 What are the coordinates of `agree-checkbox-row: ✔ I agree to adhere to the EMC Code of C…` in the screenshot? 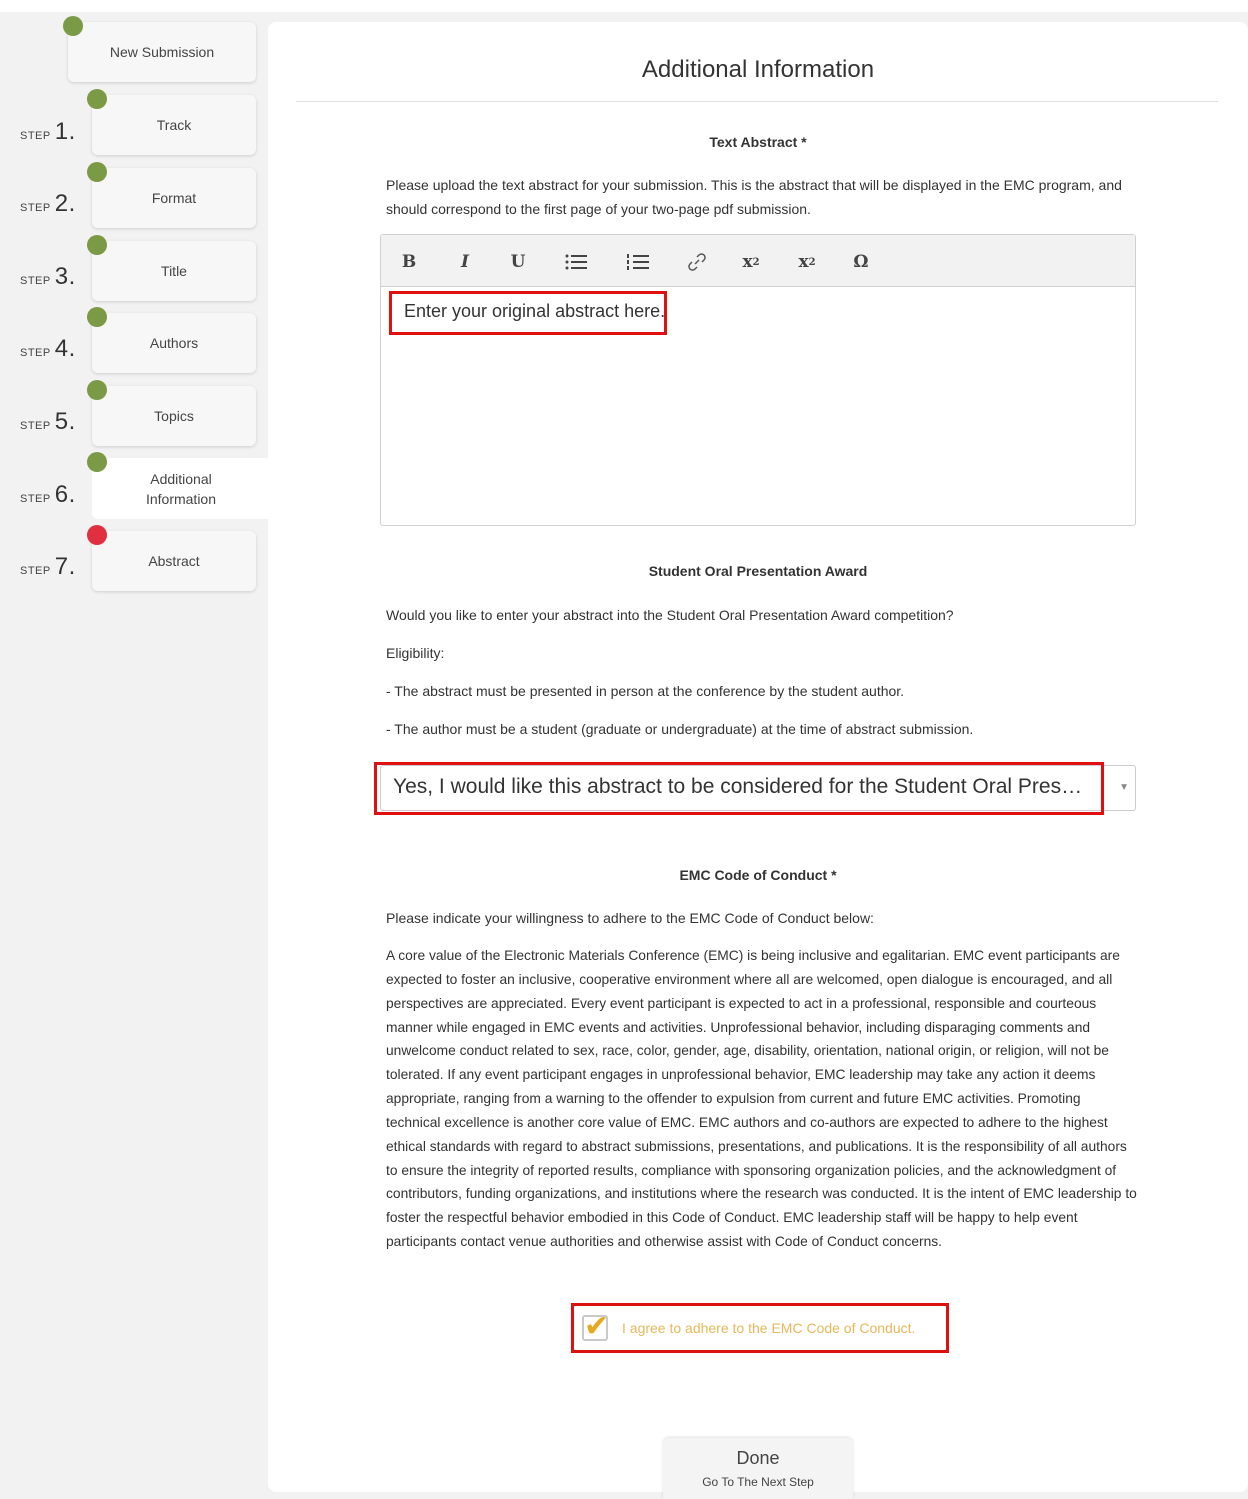 It's located at (760, 1328).